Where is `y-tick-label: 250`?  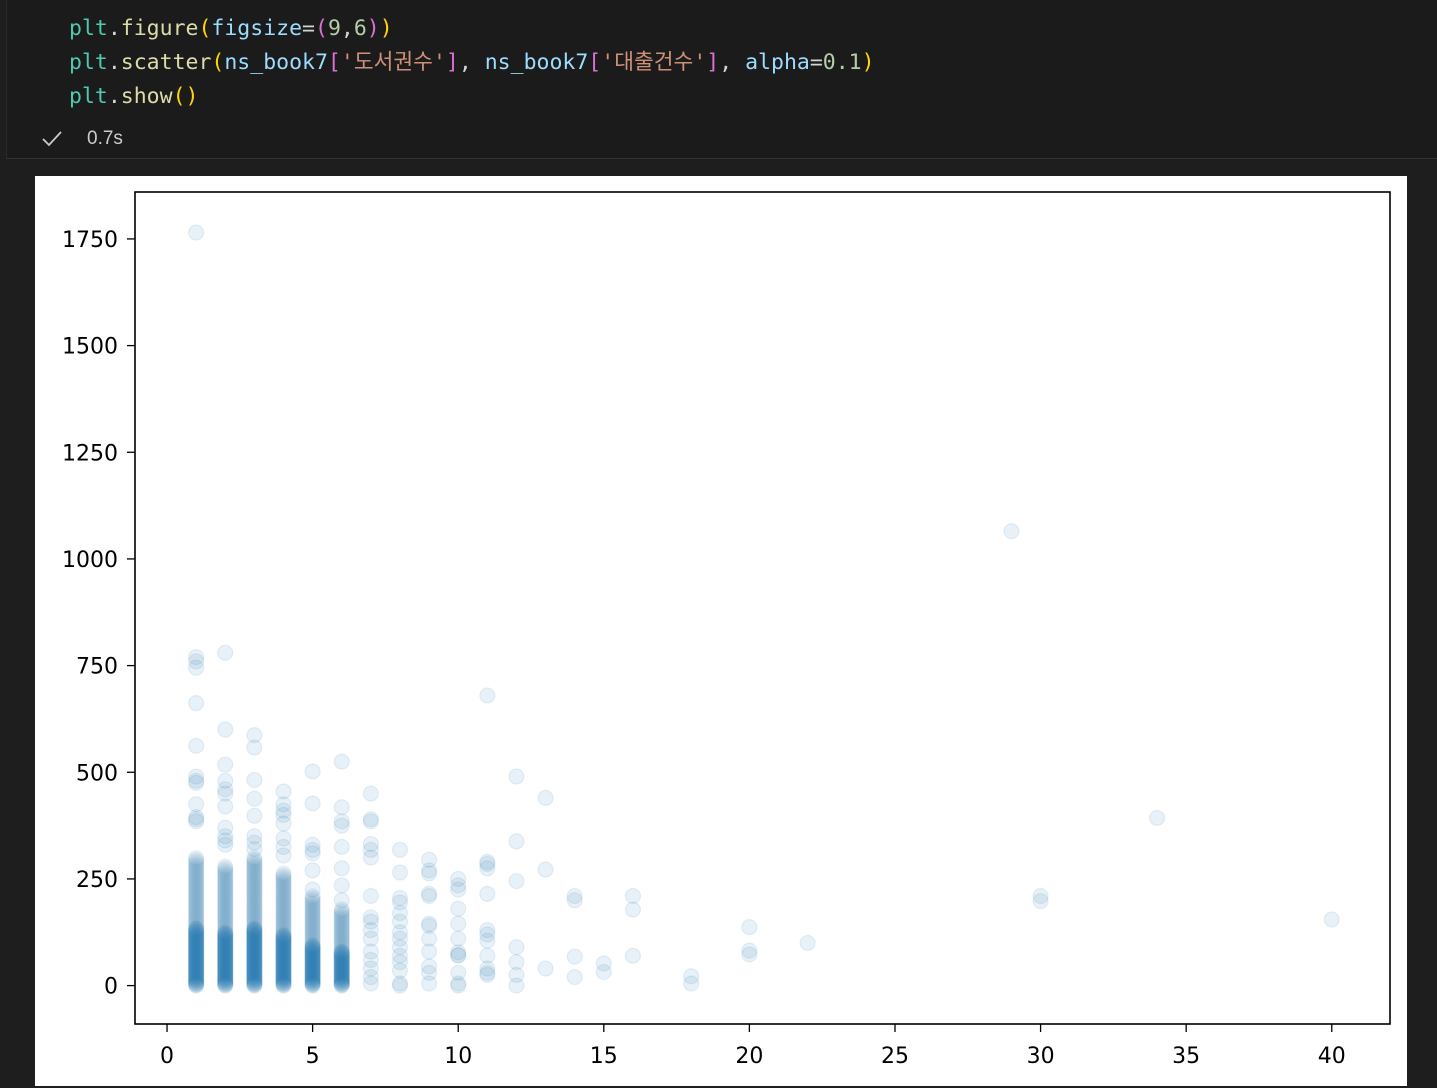 y-tick-label: 250 is located at coordinates (97, 880).